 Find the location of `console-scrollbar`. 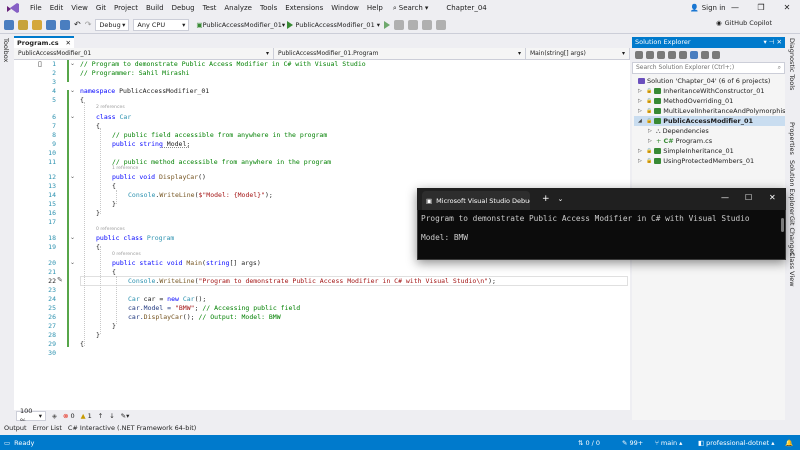

console-scrollbar is located at coordinates (782, 225).